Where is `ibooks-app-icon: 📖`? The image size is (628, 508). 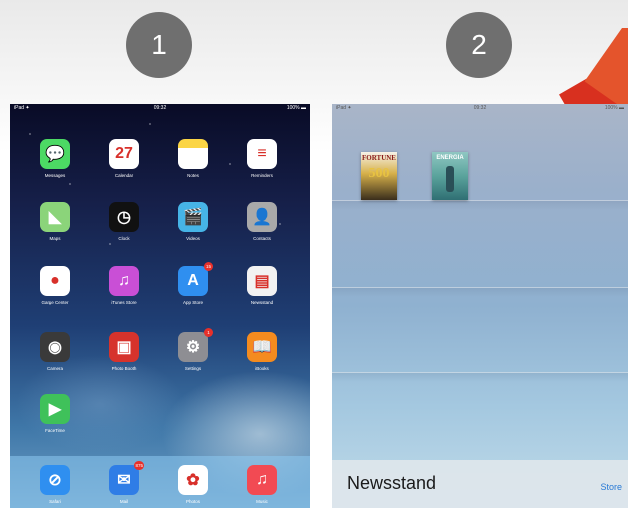 ibooks-app-icon: 📖 is located at coordinates (262, 347).